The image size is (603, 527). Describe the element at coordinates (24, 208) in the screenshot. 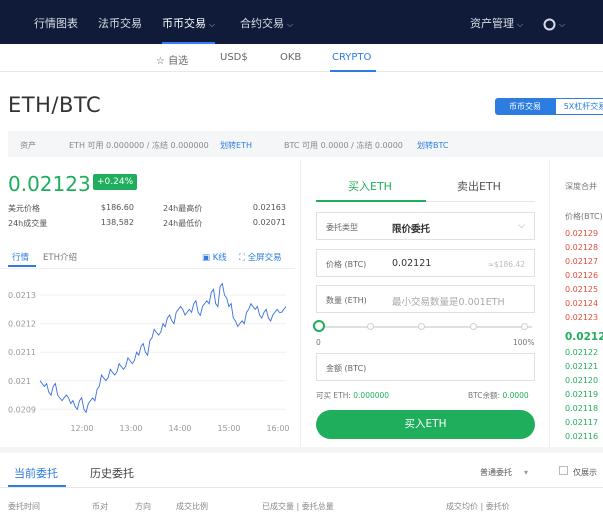

I see `usd-price-label: 美元价格` at that location.